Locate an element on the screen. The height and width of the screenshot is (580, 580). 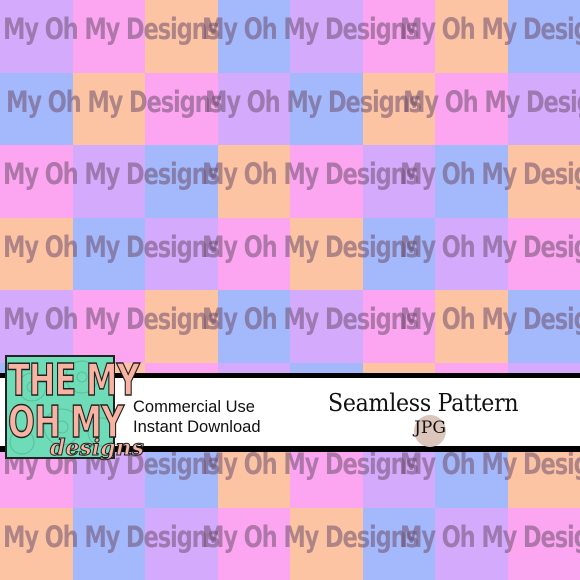
instant-download-label: Instant Download is located at coordinates (197, 427).